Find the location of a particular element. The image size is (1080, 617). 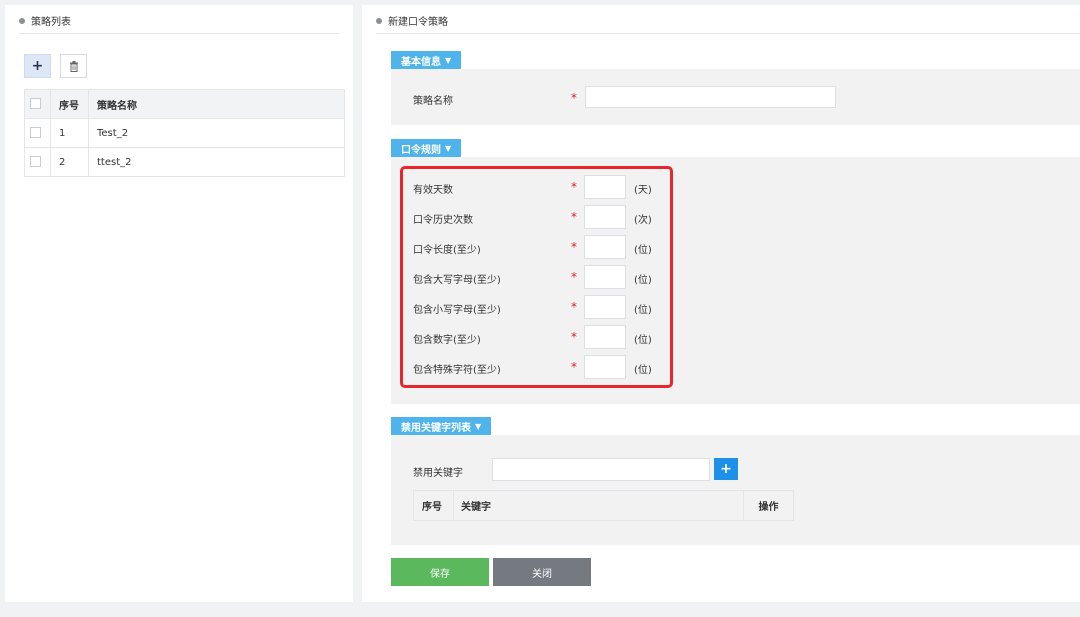

delete-policy-button is located at coordinates (73, 66).